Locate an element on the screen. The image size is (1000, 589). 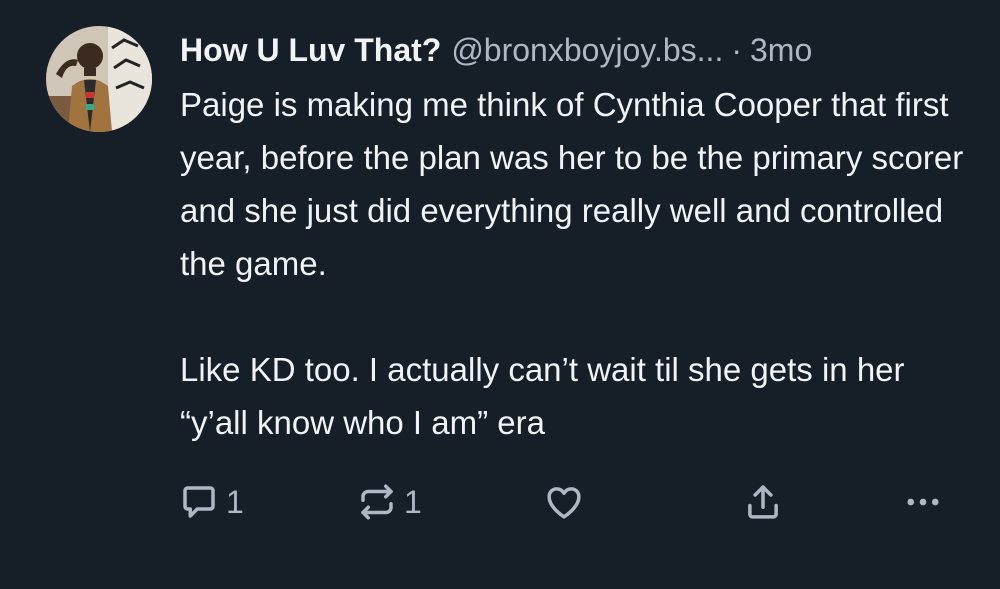
author-avatar is located at coordinates (99, 79).